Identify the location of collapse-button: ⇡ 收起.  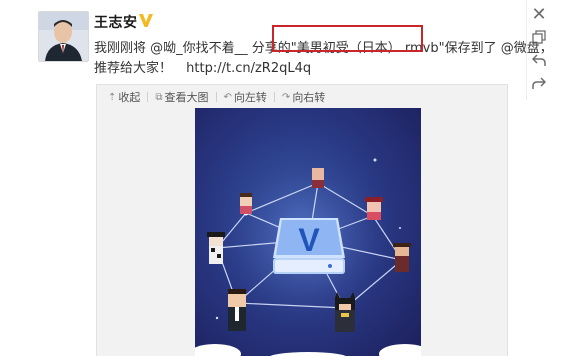
(124, 97).